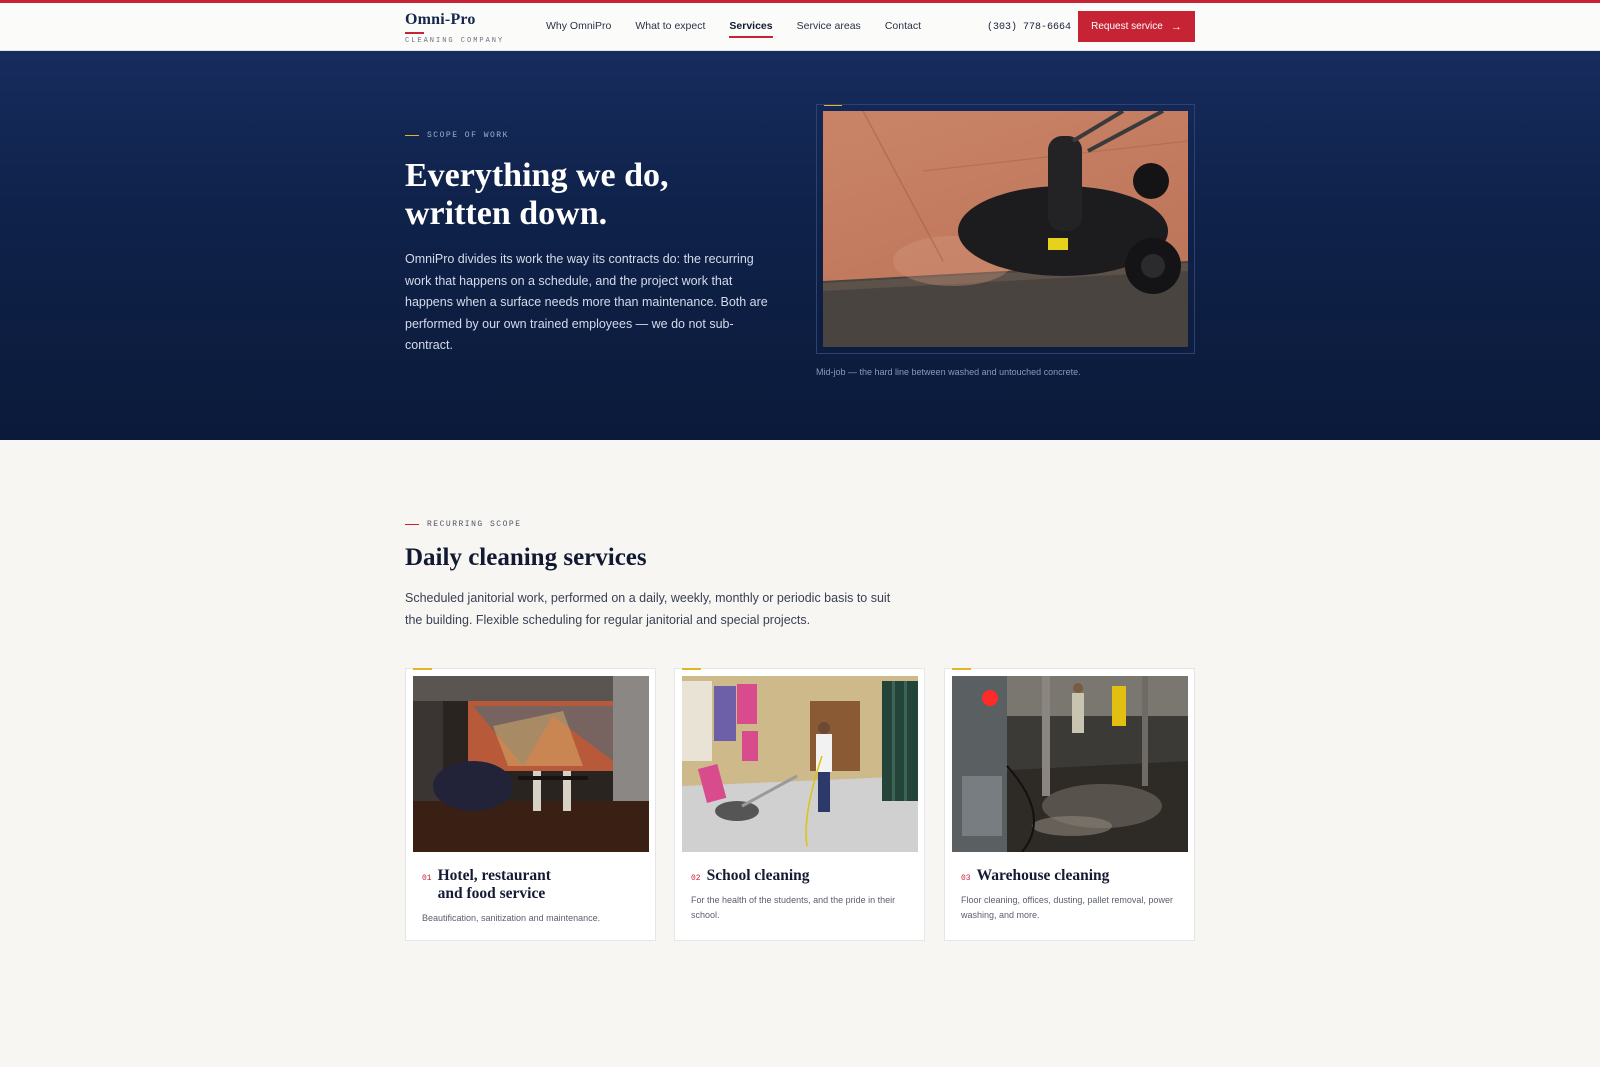 The image size is (1600, 1067). What do you see at coordinates (829, 29) in the screenshot?
I see `nav-service-areas: Service areas` at bounding box center [829, 29].